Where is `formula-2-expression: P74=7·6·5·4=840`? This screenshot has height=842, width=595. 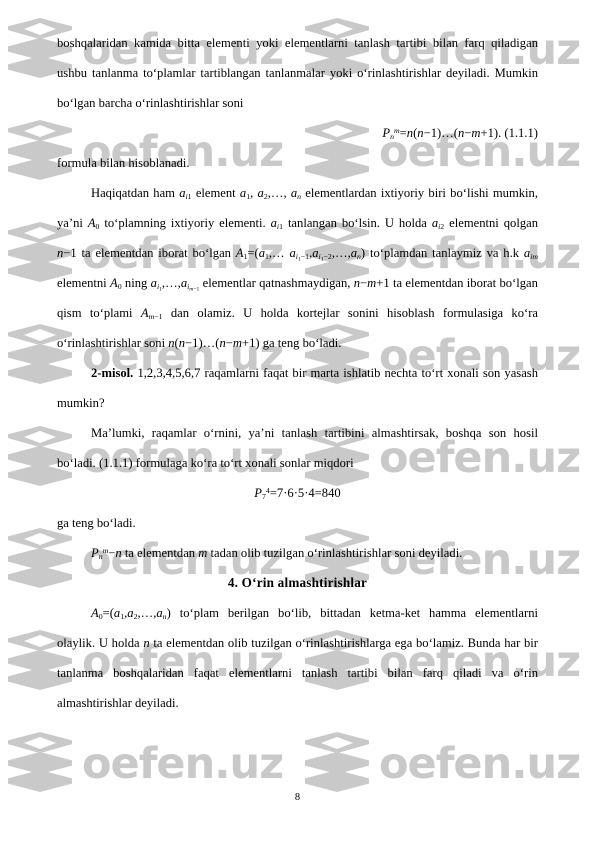 formula-2-expression: P74=7·6·5·4=840 is located at coordinates (297, 493).